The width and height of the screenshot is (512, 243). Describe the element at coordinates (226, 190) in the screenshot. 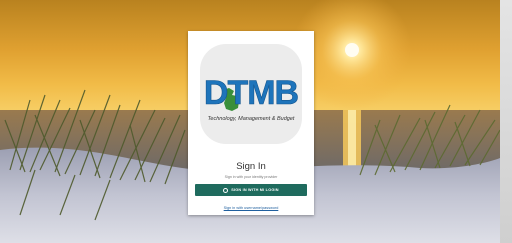

I see `person-icon` at that location.